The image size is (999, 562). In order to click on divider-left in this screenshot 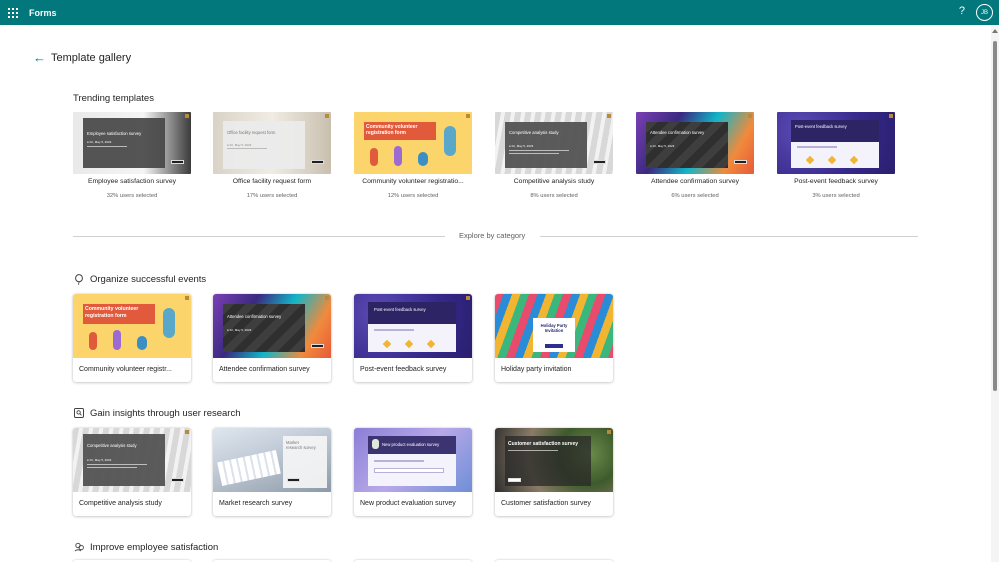, I will do `click(259, 236)`.